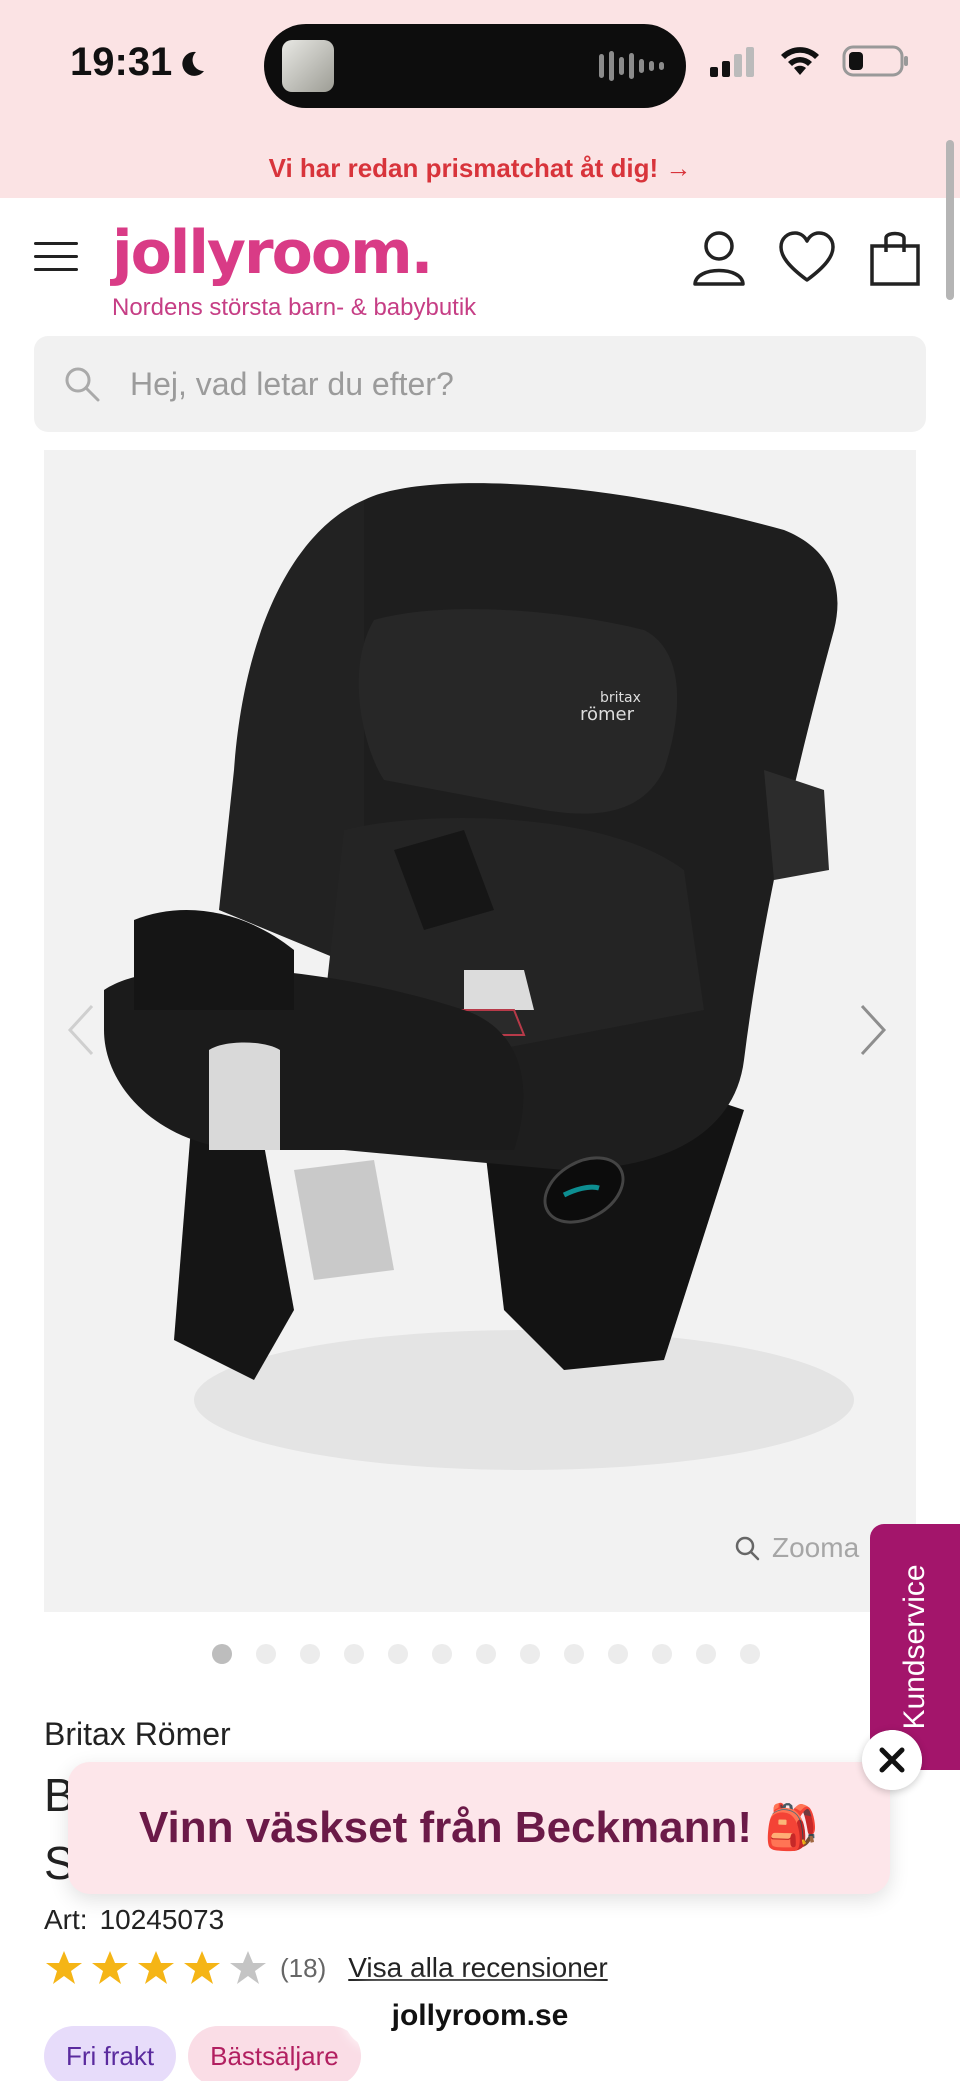  What do you see at coordinates (274, 2053) in the screenshot?
I see `badge-bestseller: Bästsäljare` at bounding box center [274, 2053].